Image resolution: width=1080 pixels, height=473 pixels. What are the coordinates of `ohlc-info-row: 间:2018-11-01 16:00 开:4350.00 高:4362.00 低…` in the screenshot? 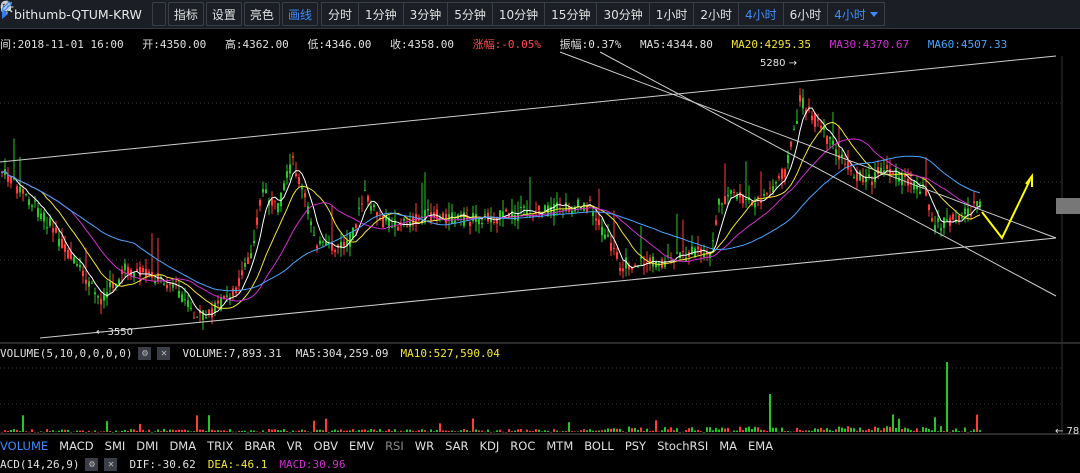 It's located at (509, 44).